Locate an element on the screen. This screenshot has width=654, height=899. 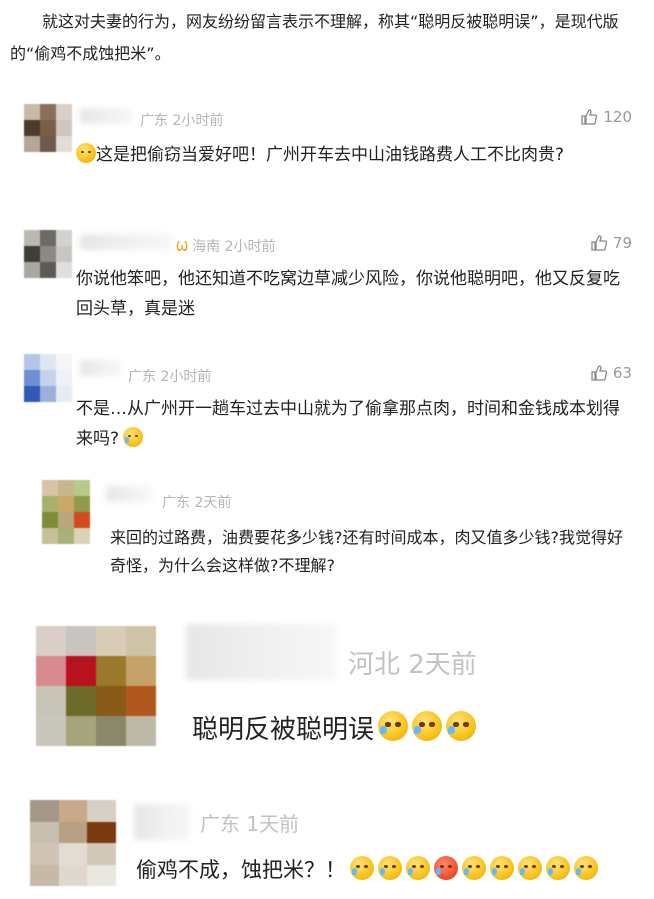
like-count: 79 is located at coordinates (622, 243).